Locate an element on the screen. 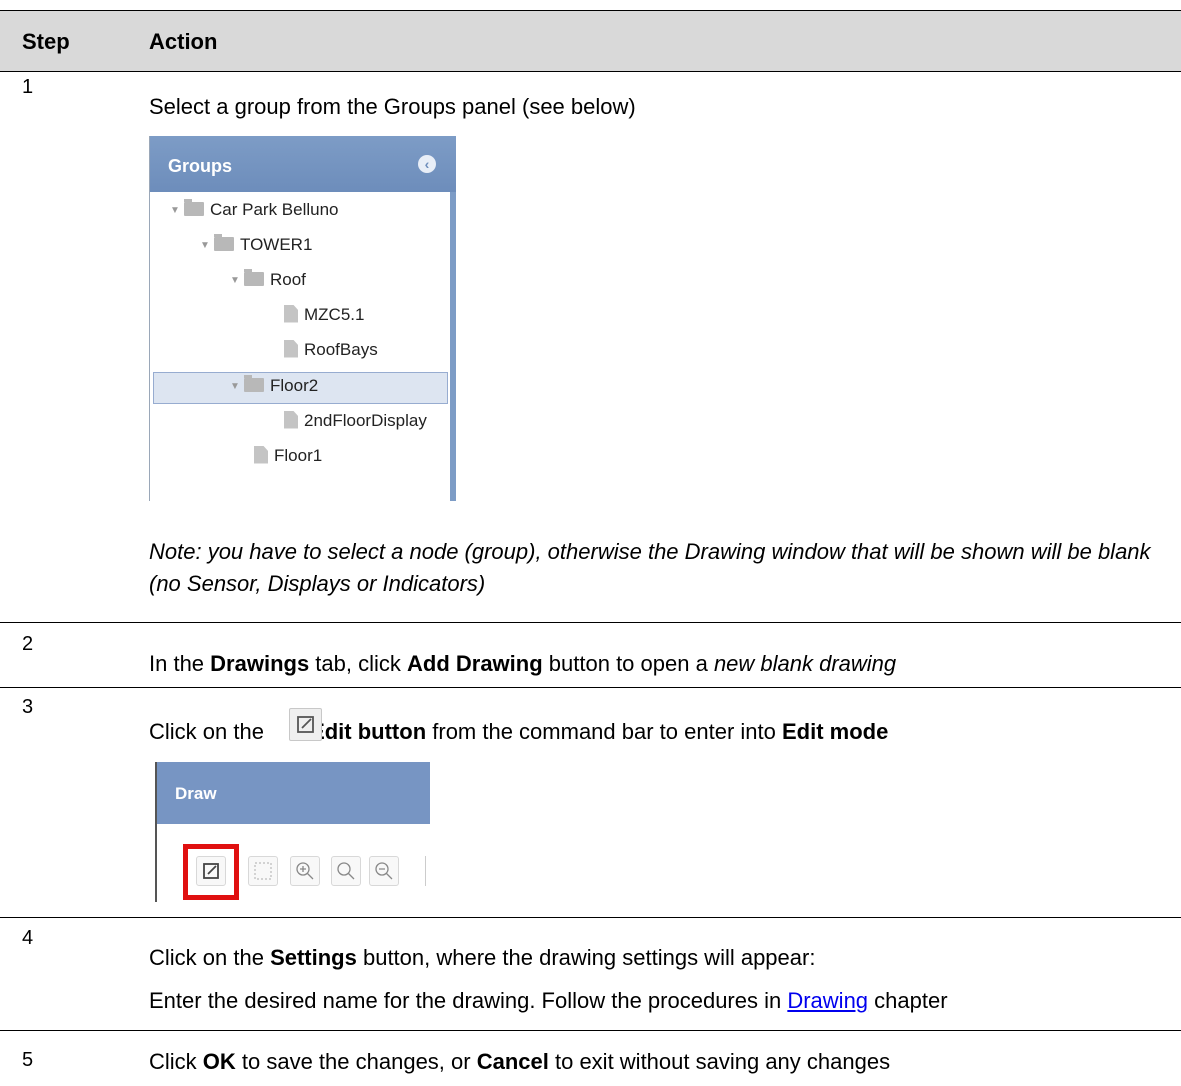 Image resolution: width=1181 pixels, height=1086 pixels. tree-node: Floor1 is located at coordinates (288, 461).